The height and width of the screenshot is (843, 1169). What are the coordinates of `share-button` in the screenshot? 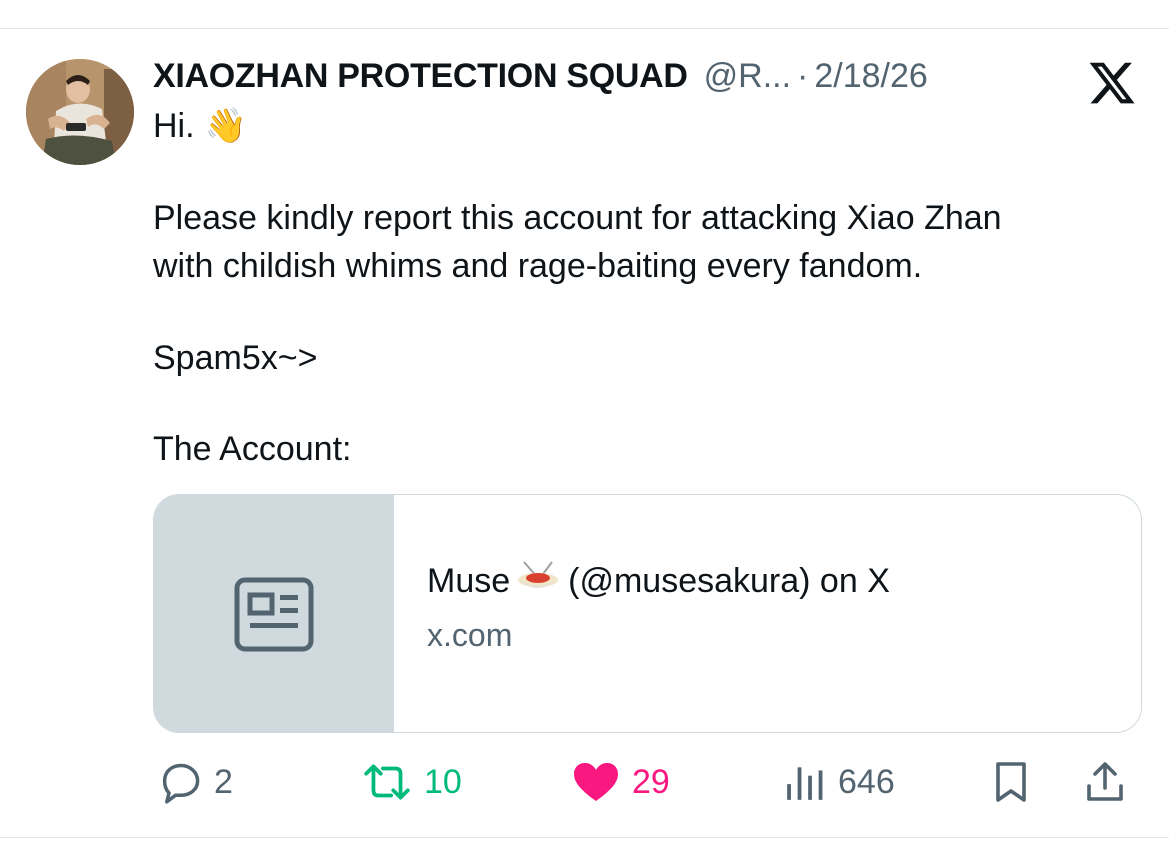 It's located at (1105, 782).